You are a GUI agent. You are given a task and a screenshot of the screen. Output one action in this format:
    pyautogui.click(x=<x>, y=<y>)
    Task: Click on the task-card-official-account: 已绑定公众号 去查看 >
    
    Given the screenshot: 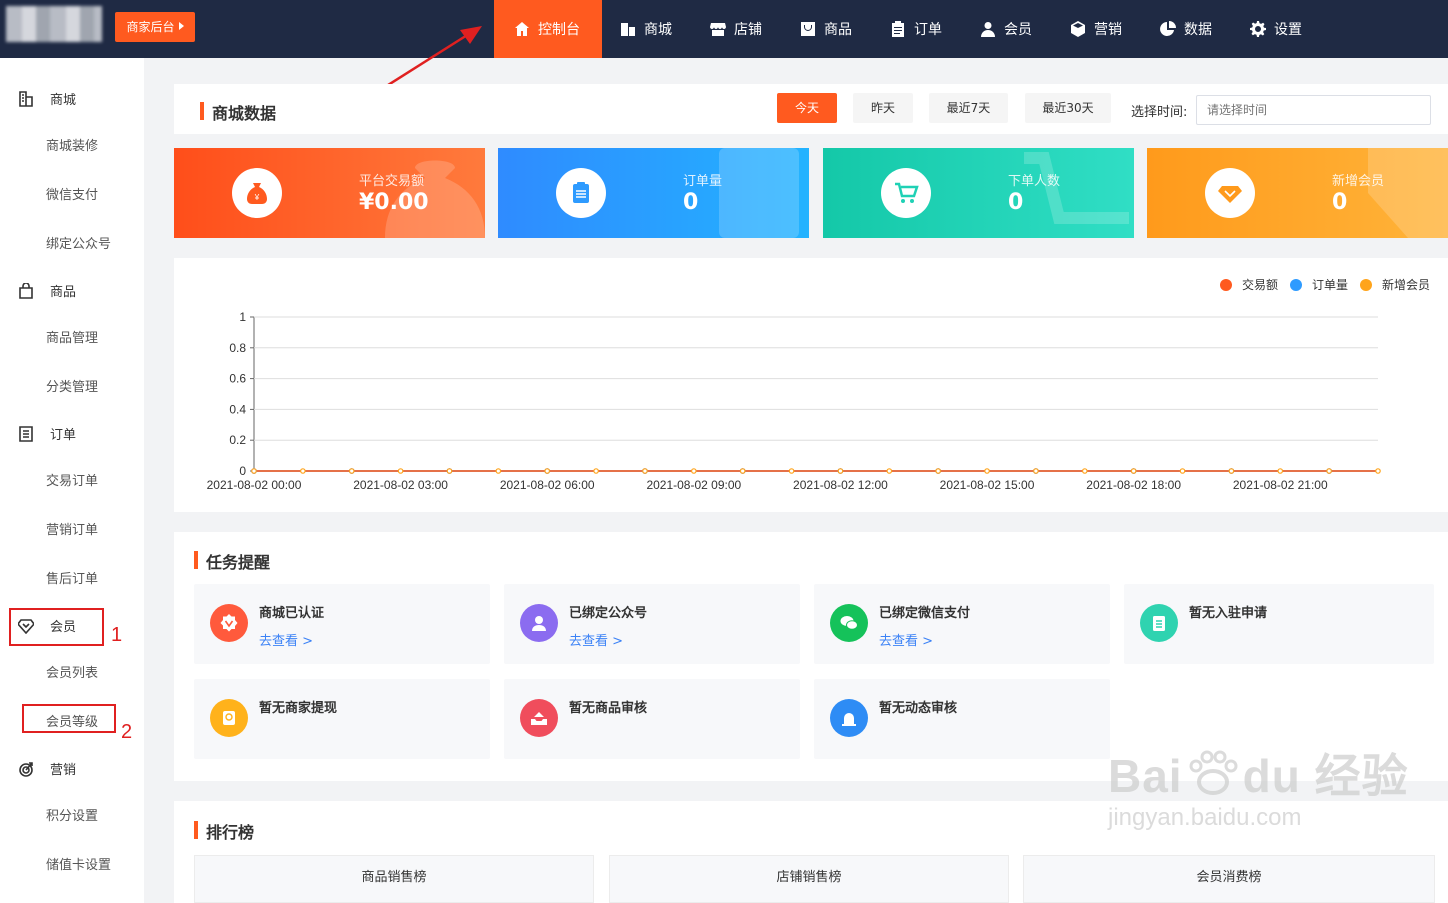 What is the action you would take?
    pyautogui.click(x=652, y=624)
    